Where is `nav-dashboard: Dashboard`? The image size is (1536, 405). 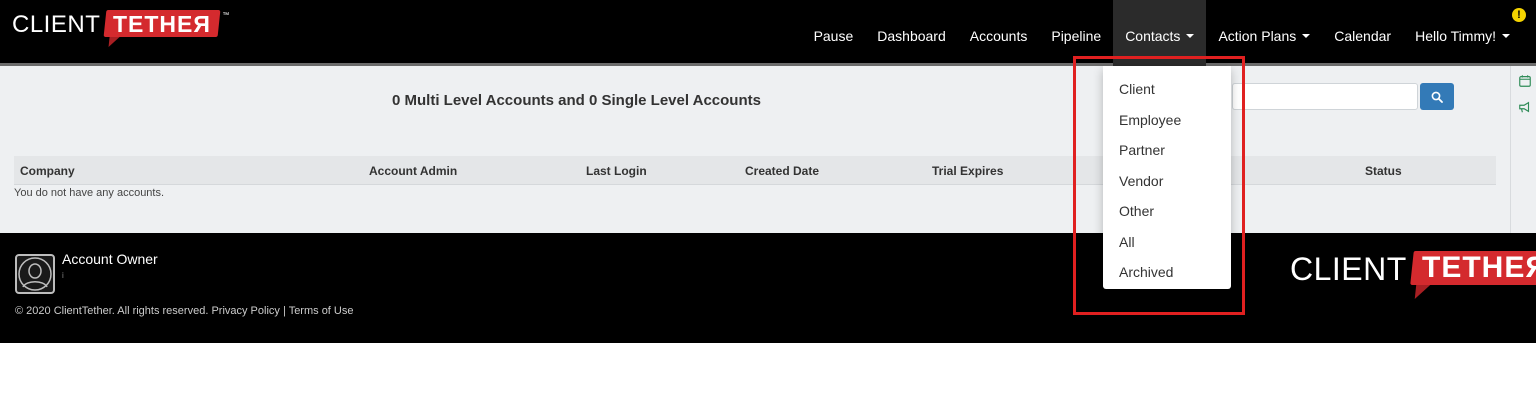 nav-dashboard: Dashboard is located at coordinates (911, 33).